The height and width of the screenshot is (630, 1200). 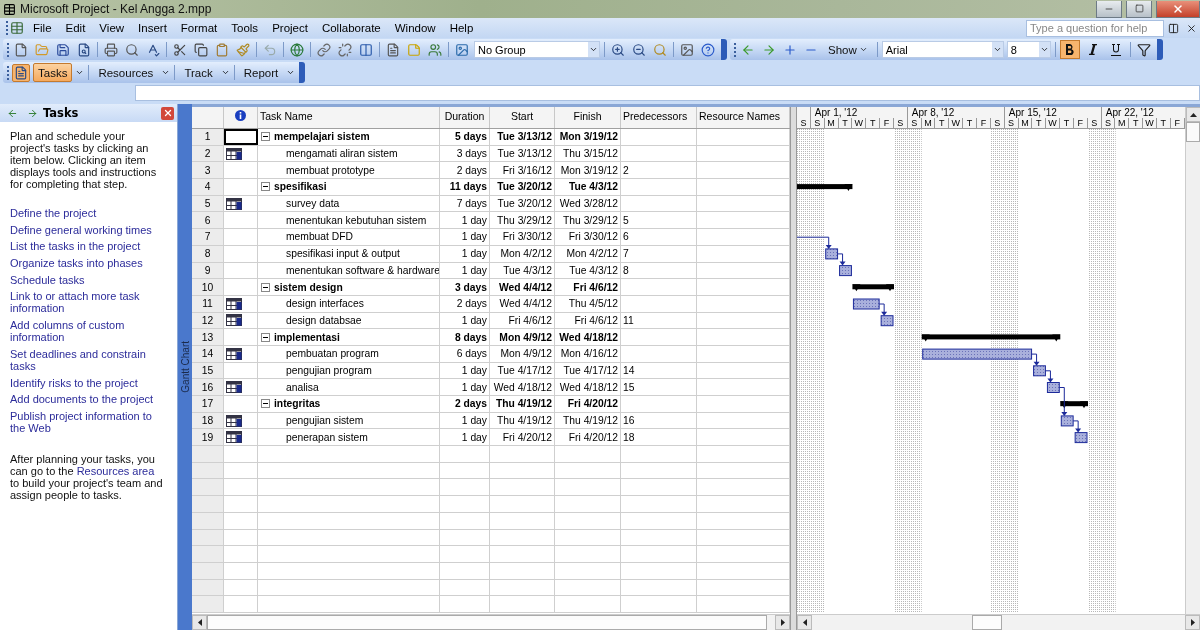 I want to click on table-cell: Fri 3/16/12, so click(x=522, y=170).